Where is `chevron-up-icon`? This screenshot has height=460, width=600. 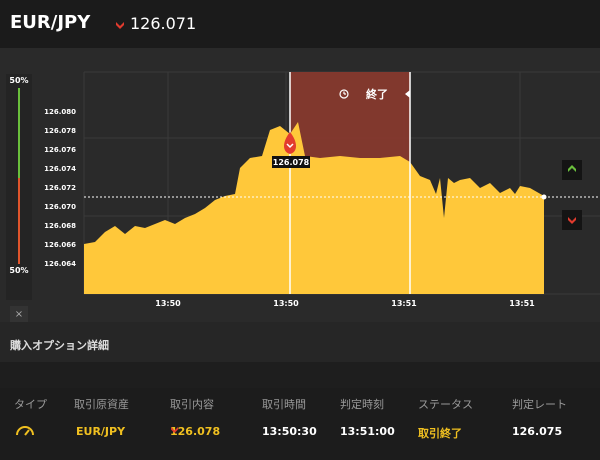 chevron-up-icon is located at coordinates (572, 168).